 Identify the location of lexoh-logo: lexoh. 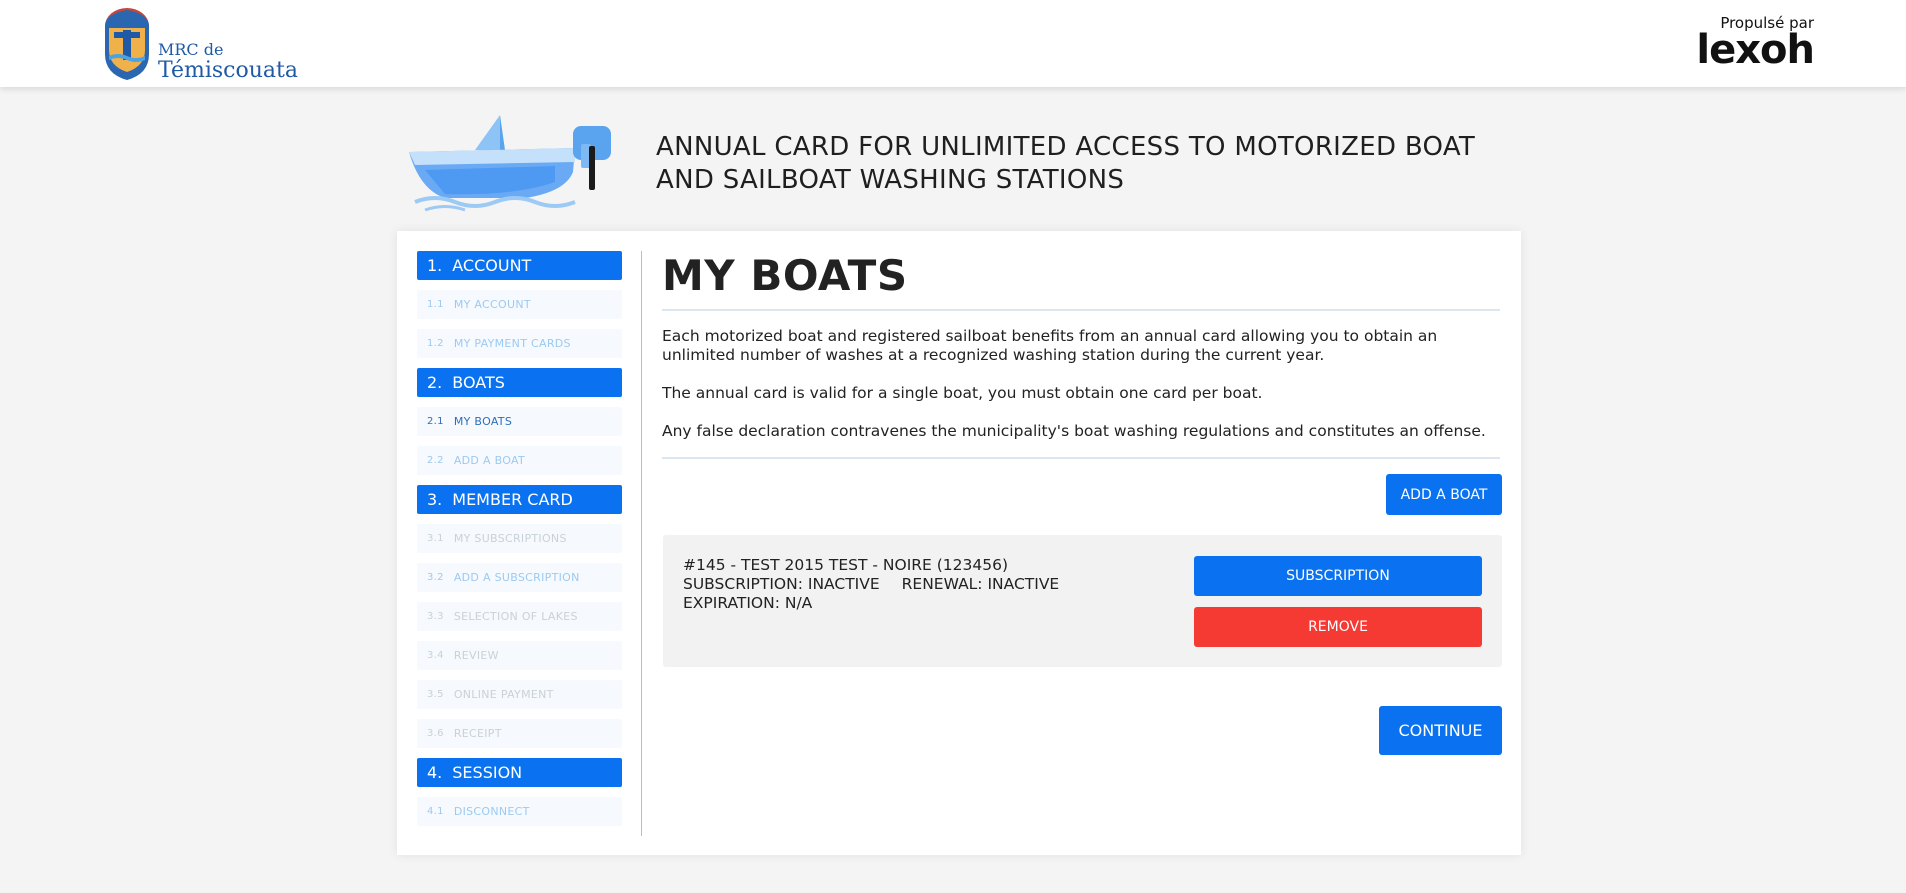
(1755, 50).